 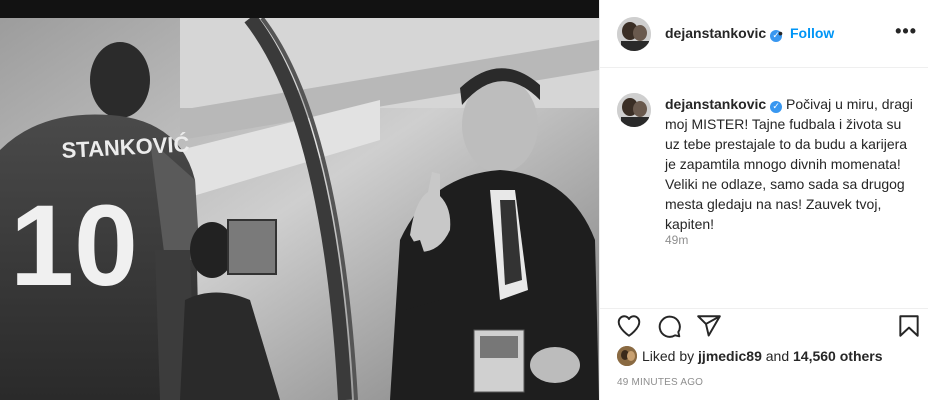 I want to click on caption-time: 49m, so click(x=676, y=240).